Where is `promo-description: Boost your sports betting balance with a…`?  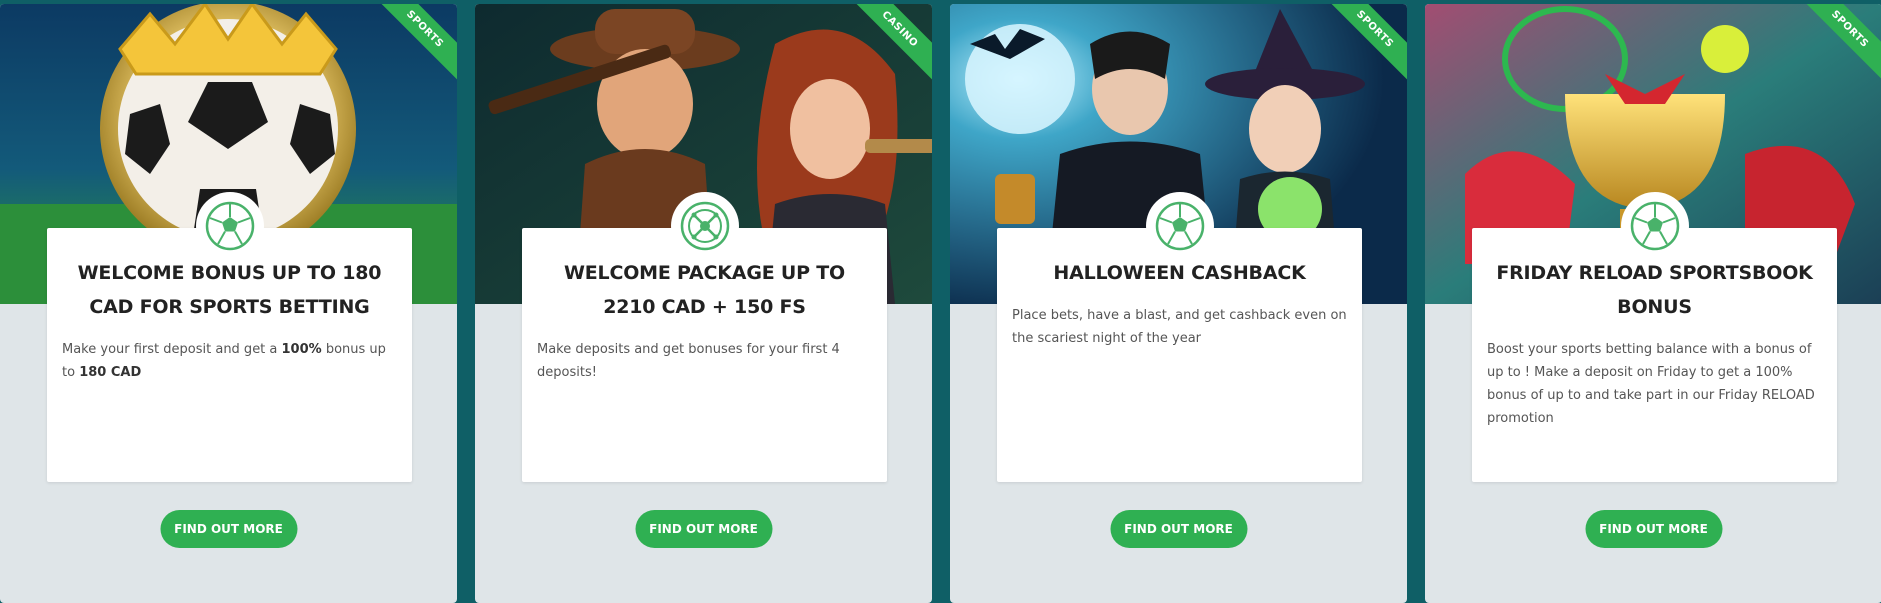 promo-description: Boost your sports betting balance with a… is located at coordinates (1651, 384).